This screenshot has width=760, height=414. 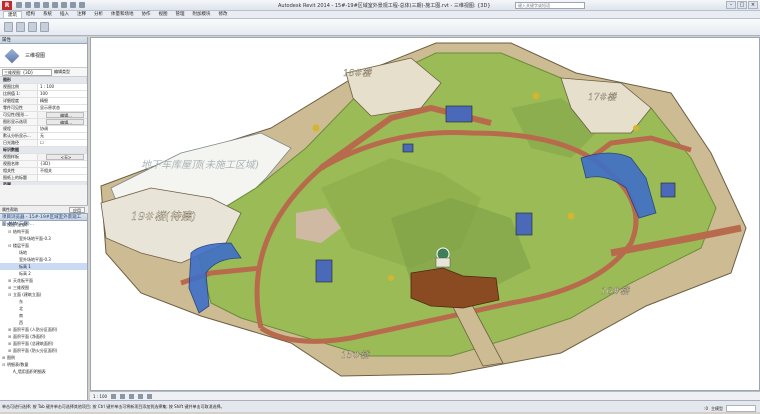 What do you see at coordinates (706, 408) in the screenshot?
I see `zoom-readout: :0` at bounding box center [706, 408].